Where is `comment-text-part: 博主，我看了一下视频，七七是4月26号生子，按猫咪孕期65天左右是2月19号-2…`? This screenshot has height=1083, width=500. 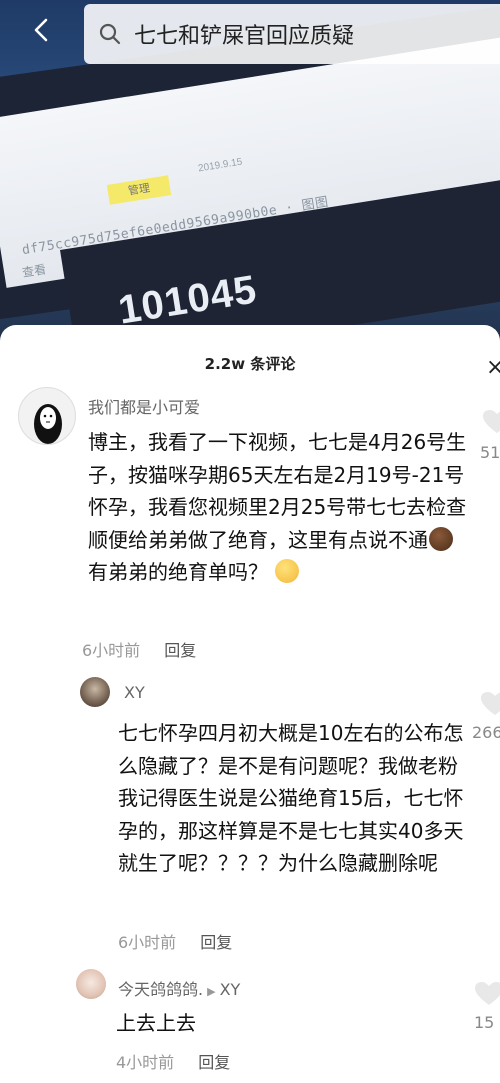
comment-text-part: 博主，我看了一下视频，七七是4月26号生子，按猫咪孕期65天左右是2月19号-2… is located at coordinates (277, 491).